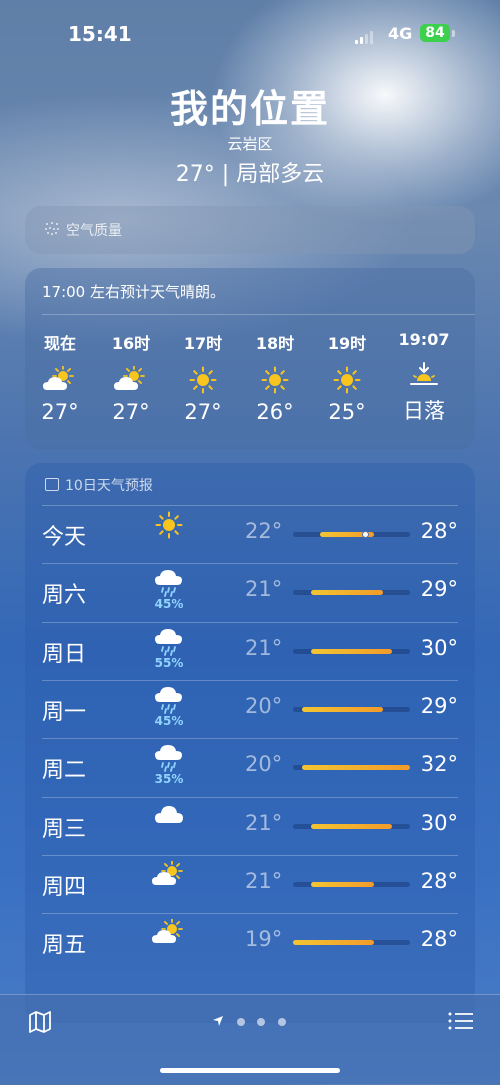 This screenshot has width=500, height=1085. What do you see at coordinates (169, 827) in the screenshot?
I see `cloud-icon` at bounding box center [169, 827].